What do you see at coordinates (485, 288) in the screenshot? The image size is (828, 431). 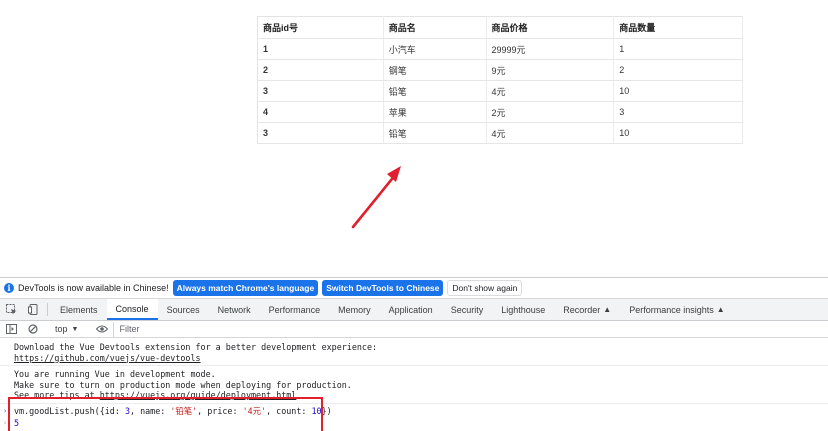 I see `dont-show-again-button: Don't show again` at bounding box center [485, 288].